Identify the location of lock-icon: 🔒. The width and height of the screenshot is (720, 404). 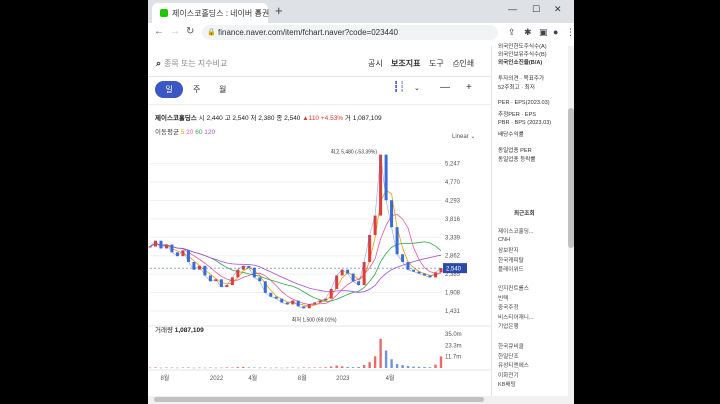
(211, 32).